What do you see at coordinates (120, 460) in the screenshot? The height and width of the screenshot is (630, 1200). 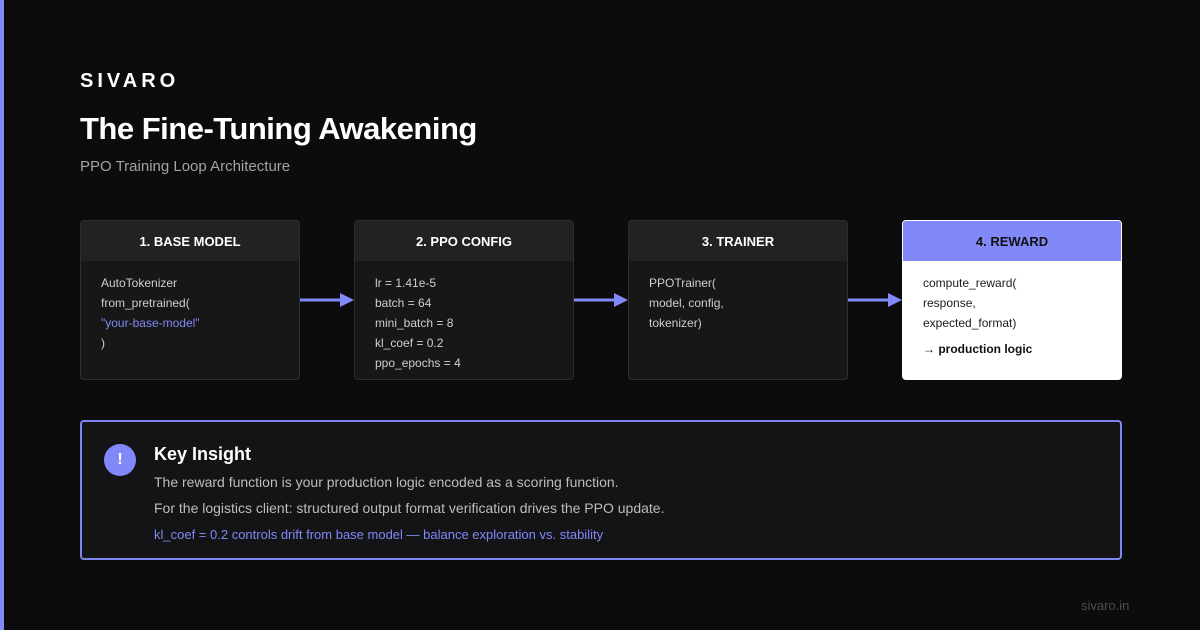 I see `exclamation-icon: !` at bounding box center [120, 460].